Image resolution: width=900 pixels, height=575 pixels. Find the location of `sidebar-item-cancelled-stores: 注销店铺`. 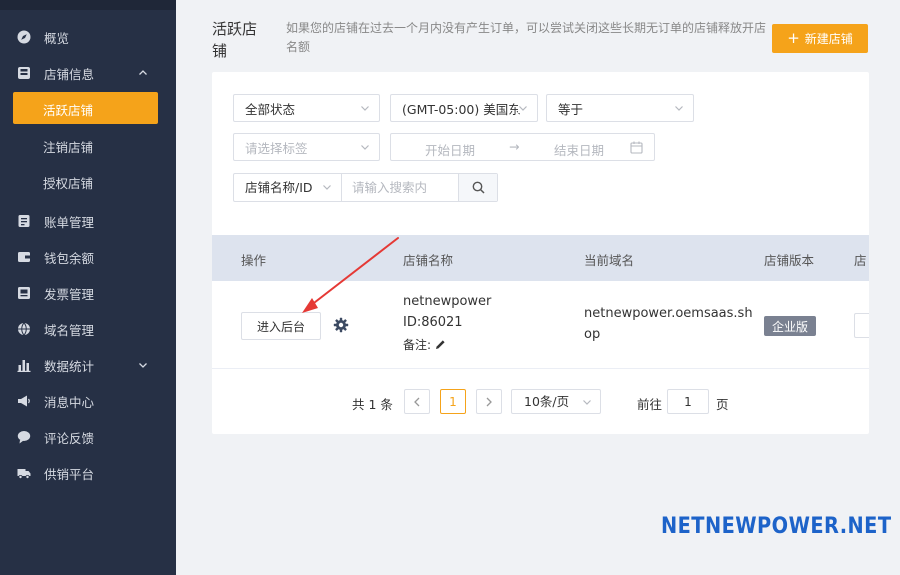

sidebar-item-cancelled-stores: 注销店铺 is located at coordinates (88, 145).